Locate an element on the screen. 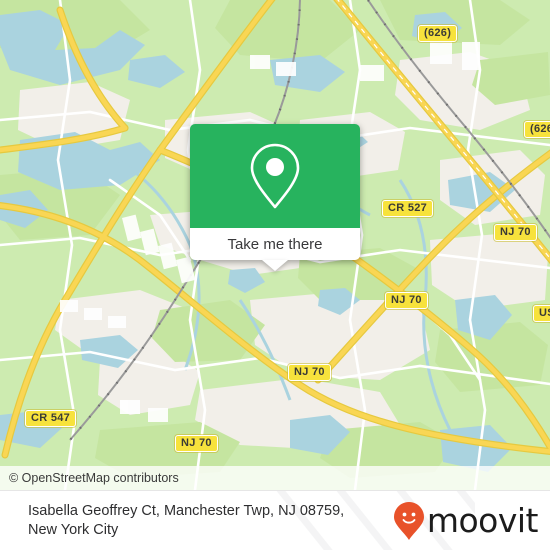  card-header is located at coordinates (275, 176).